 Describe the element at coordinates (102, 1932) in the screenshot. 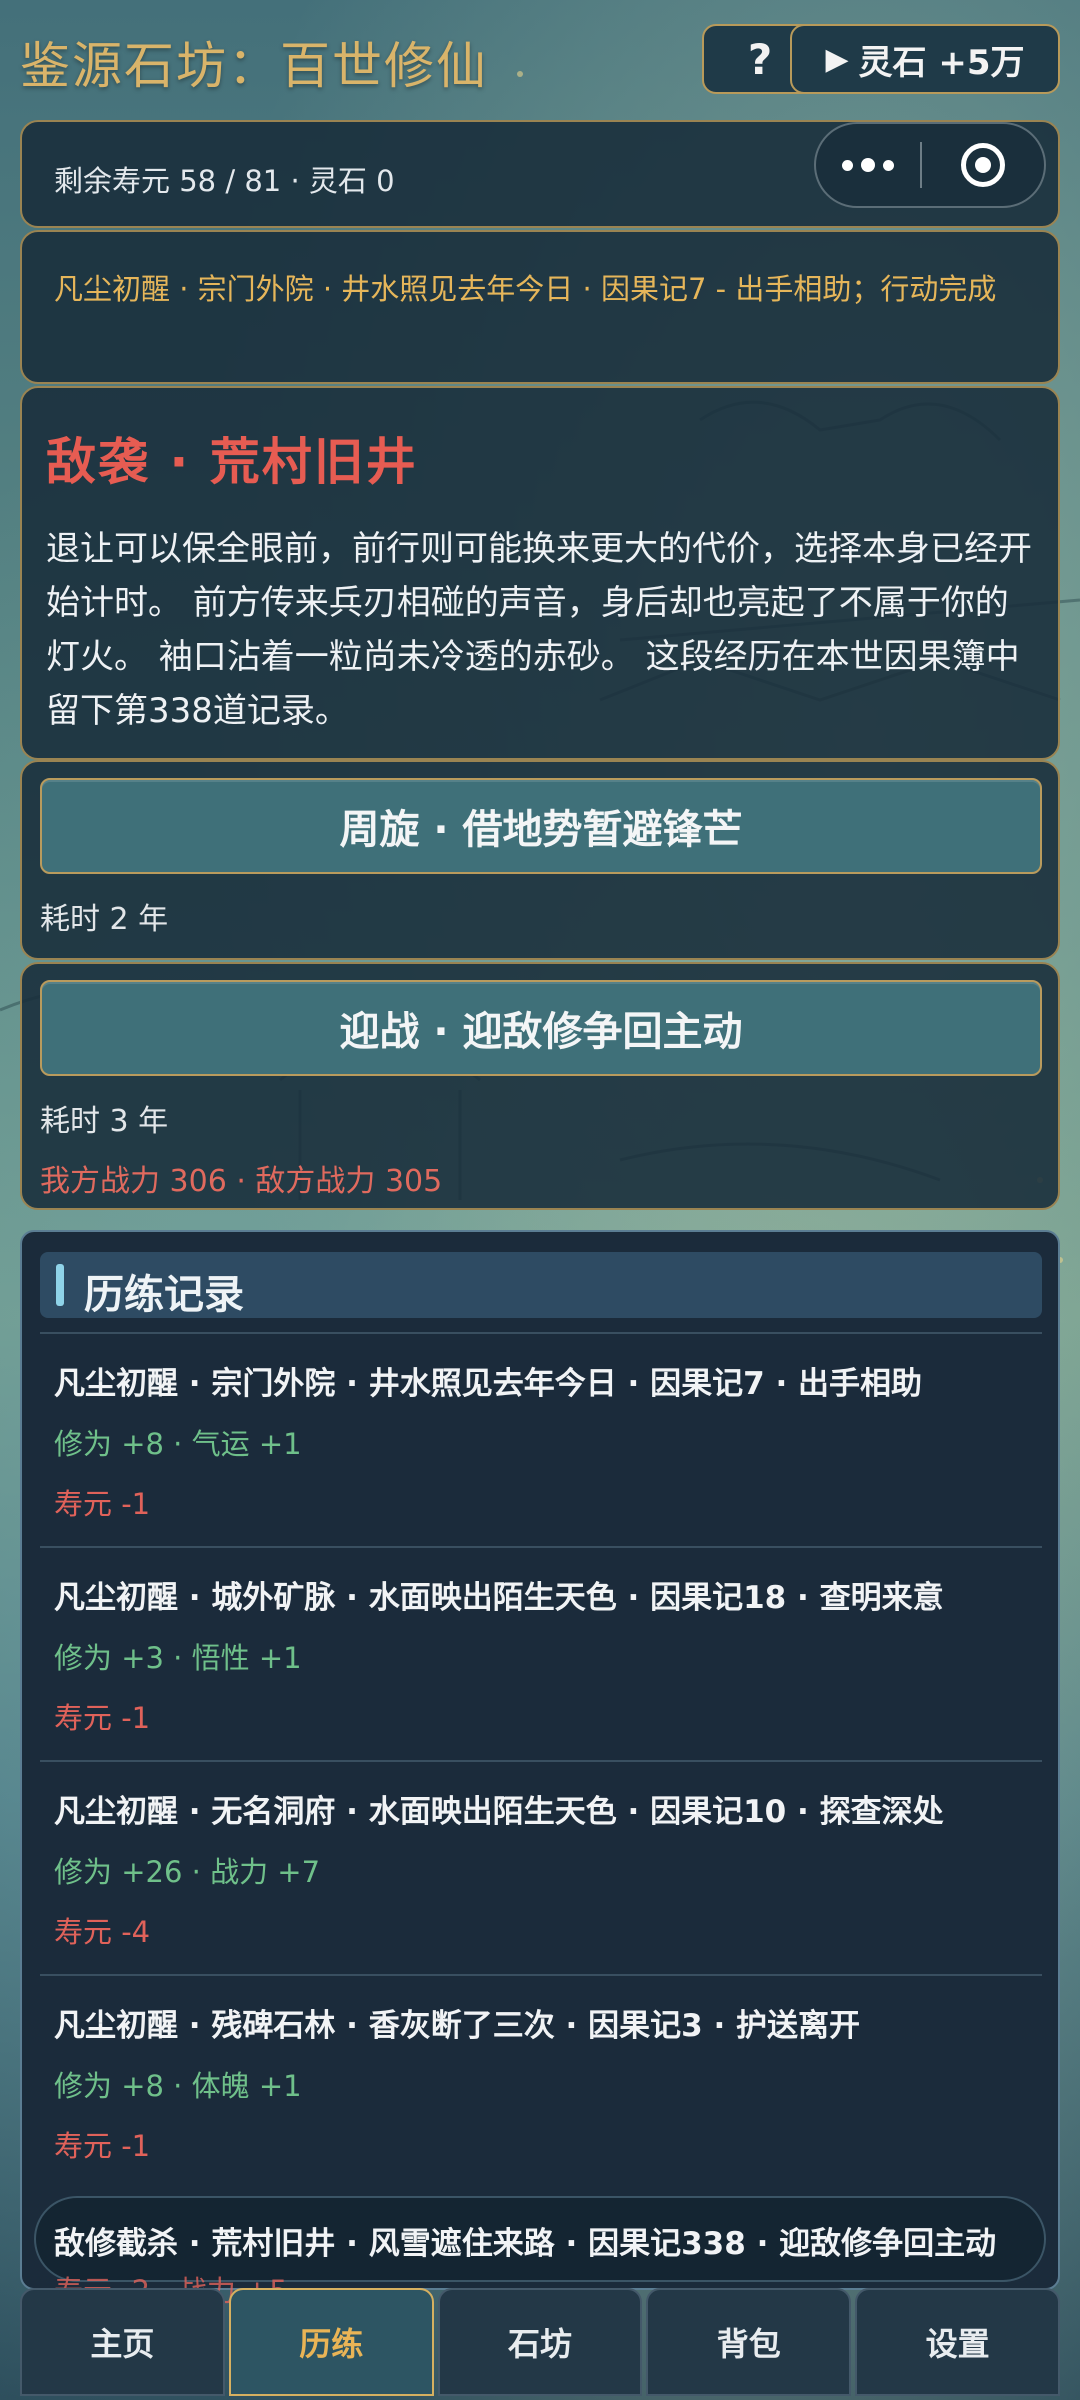

I see `log-entry-loss: 寿元 -4` at that location.